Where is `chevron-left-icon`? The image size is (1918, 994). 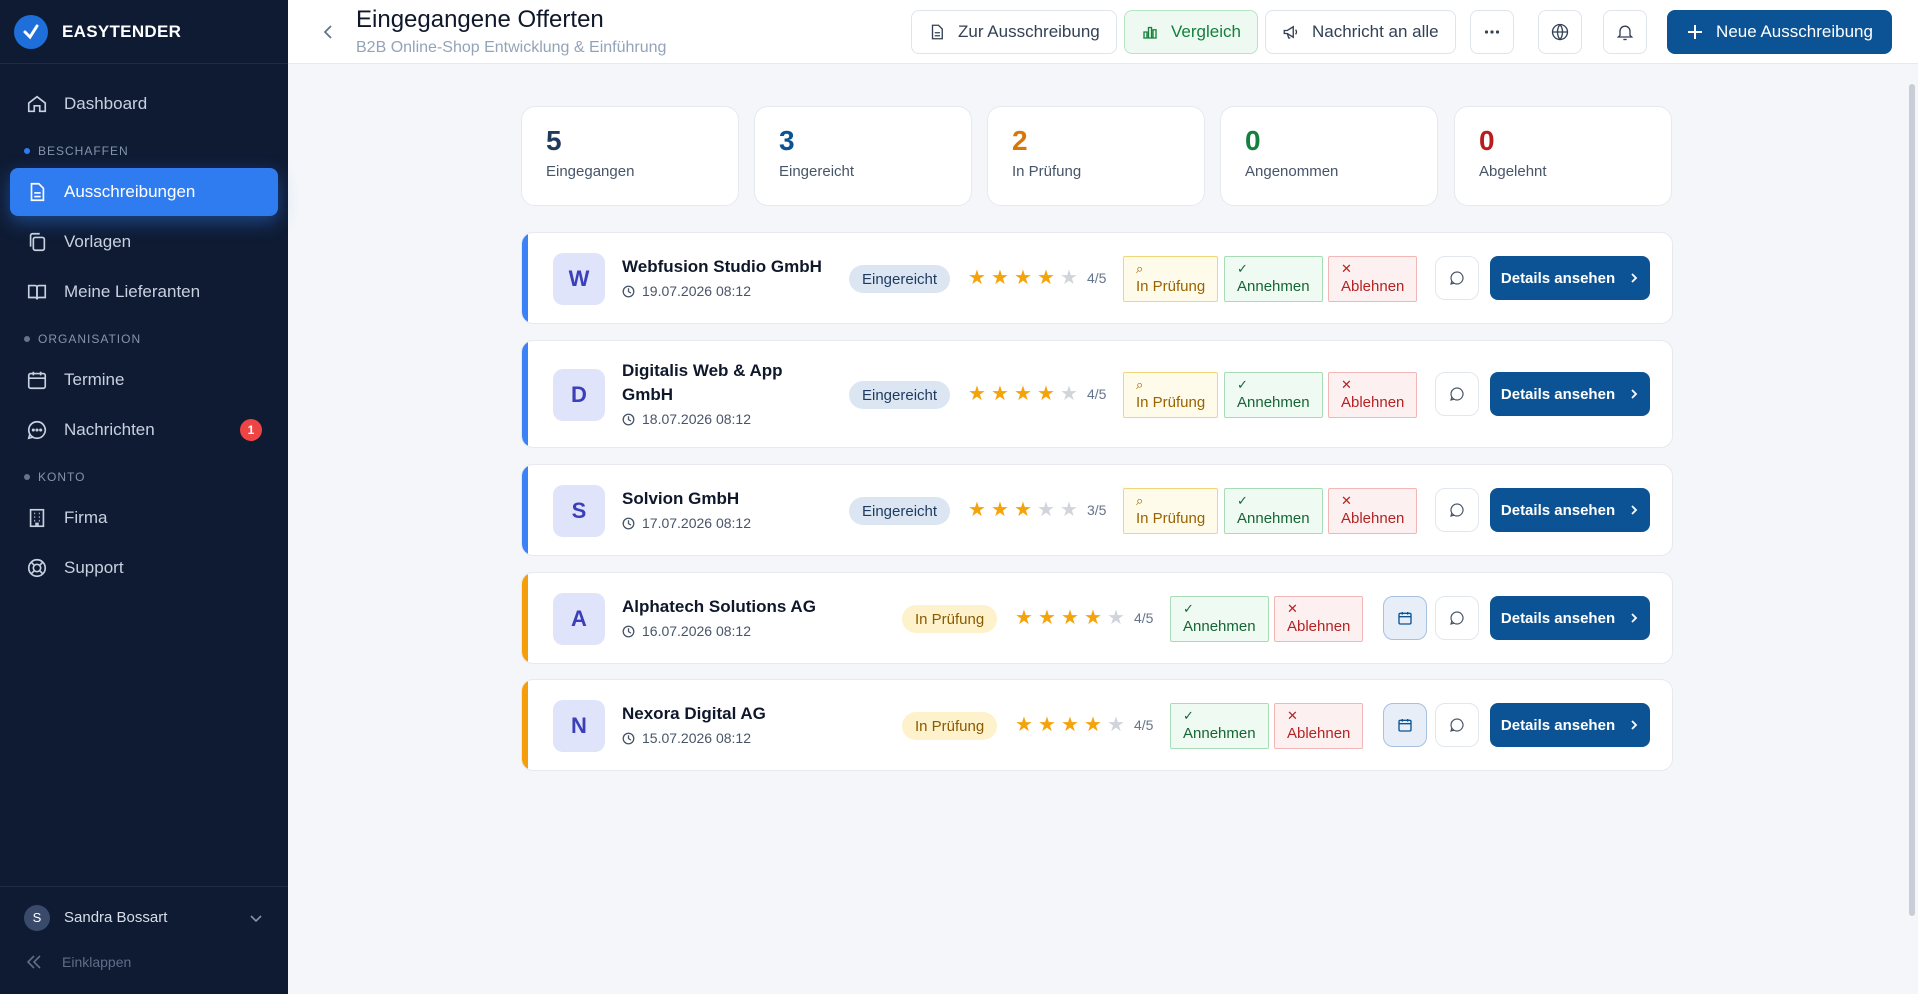
chevron-left-icon is located at coordinates (327, 32).